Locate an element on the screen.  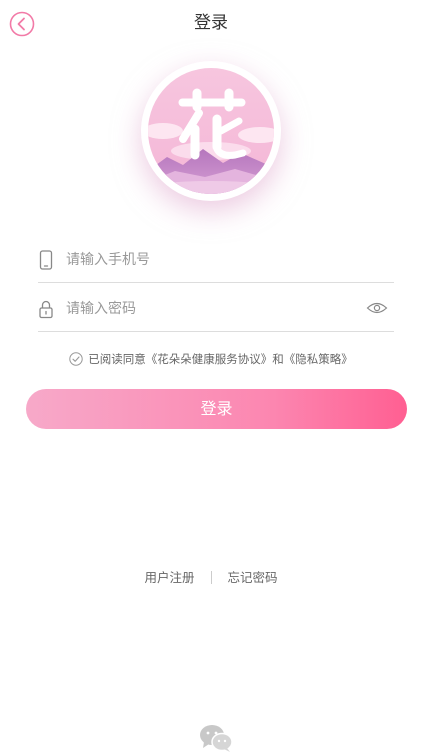
check-circle-icon is located at coordinates (76, 358).